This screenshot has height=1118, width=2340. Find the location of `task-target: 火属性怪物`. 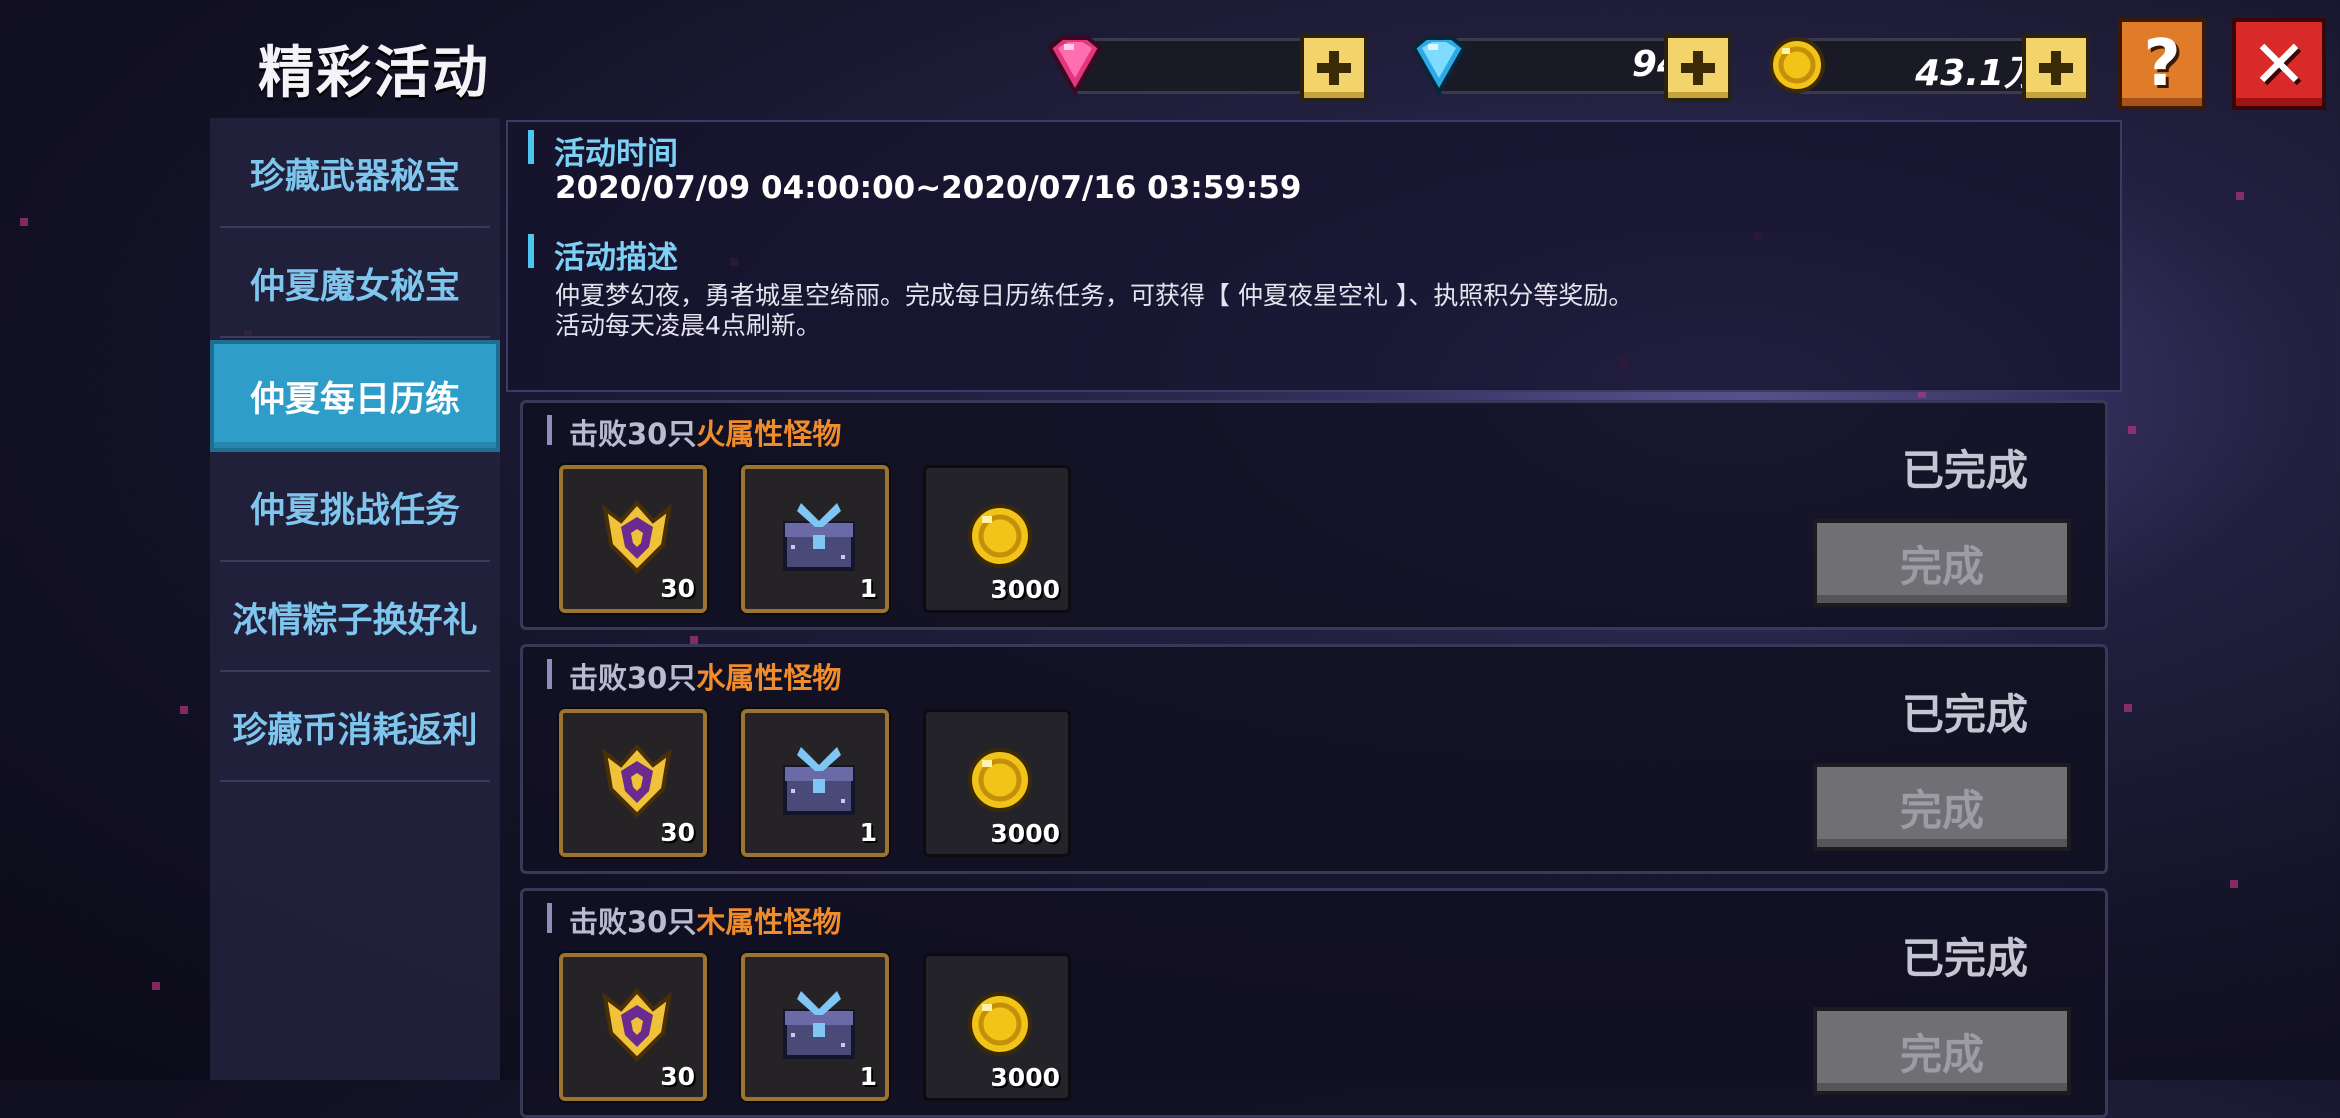

task-target: 火属性怪物 is located at coordinates (769, 434).